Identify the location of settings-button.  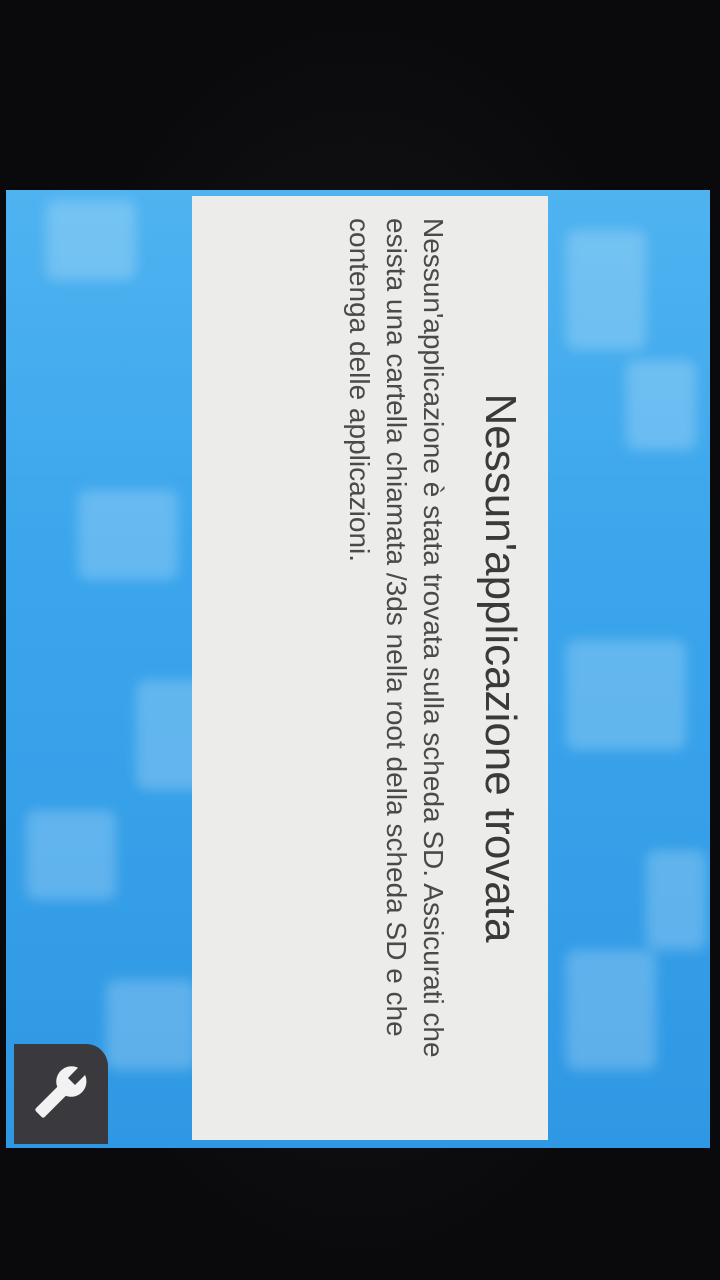
(61, 1094).